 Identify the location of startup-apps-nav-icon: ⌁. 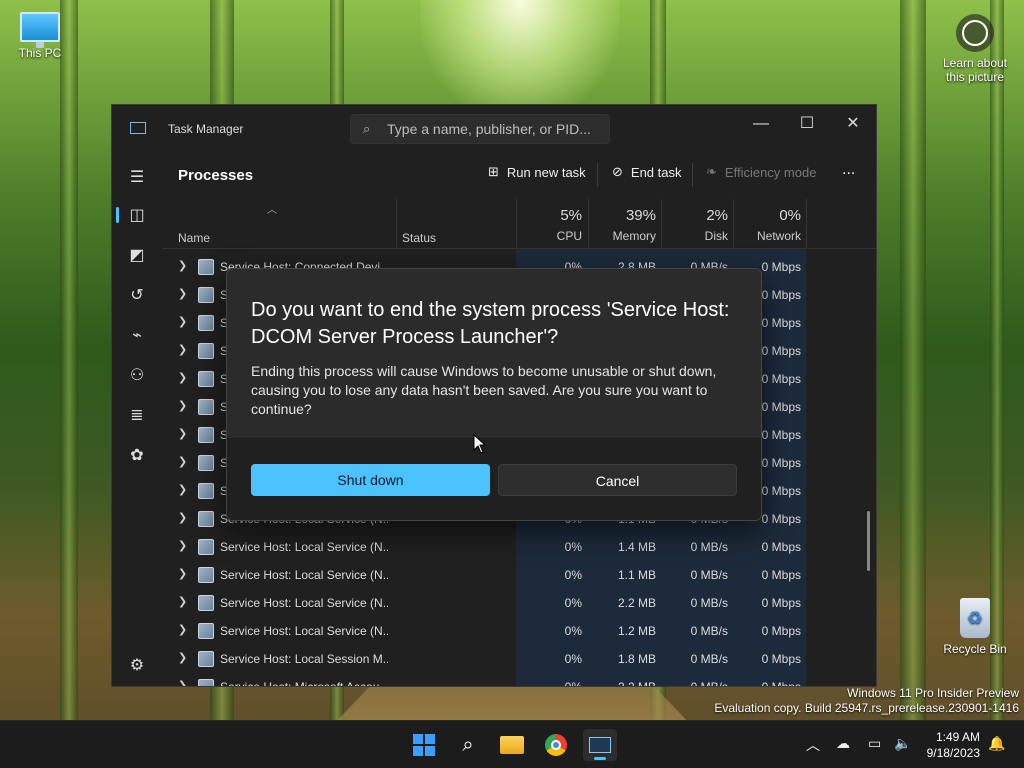
(137, 336).